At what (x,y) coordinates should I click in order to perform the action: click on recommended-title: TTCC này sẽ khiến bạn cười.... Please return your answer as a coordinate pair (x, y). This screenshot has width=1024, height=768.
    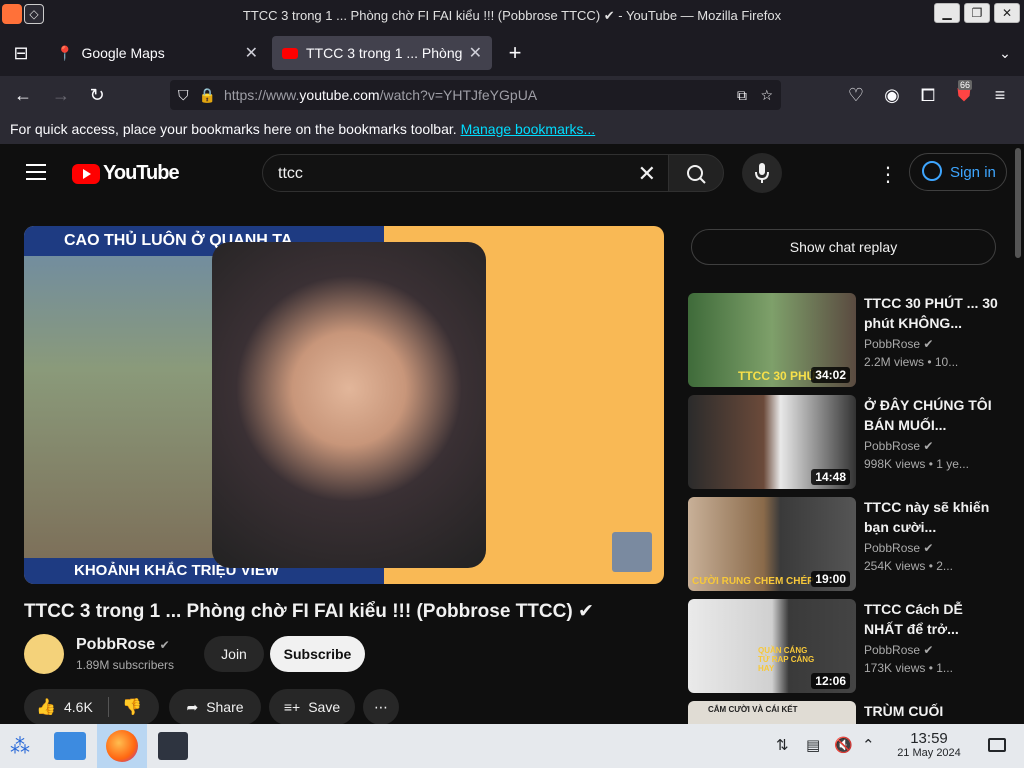
    Looking at the image, I should click on (934, 517).